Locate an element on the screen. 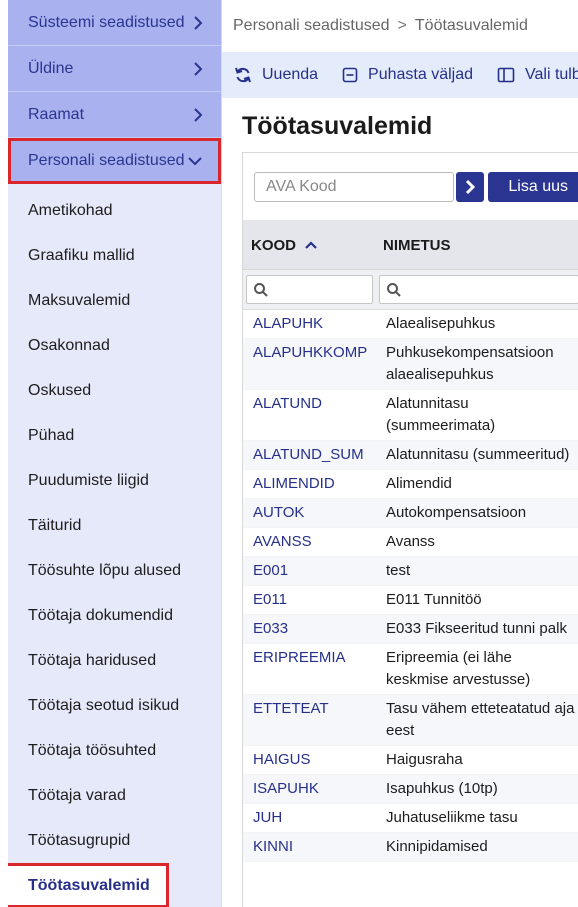 The image size is (578, 907). row-code: AVANSS is located at coordinates (309, 542).